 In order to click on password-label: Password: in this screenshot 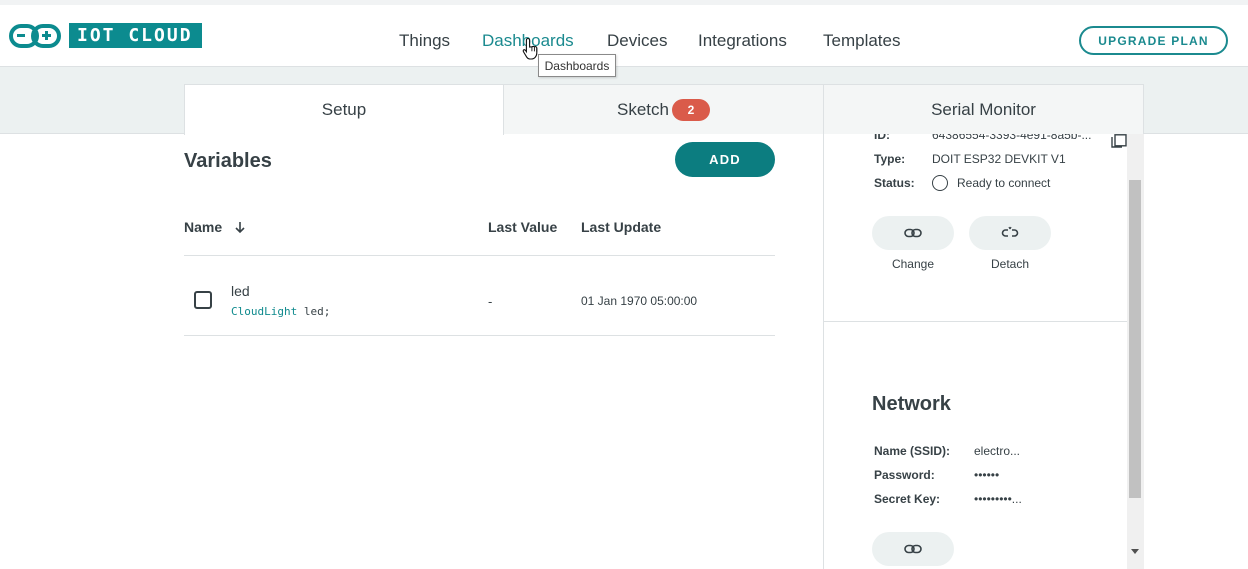, I will do `click(904, 475)`.